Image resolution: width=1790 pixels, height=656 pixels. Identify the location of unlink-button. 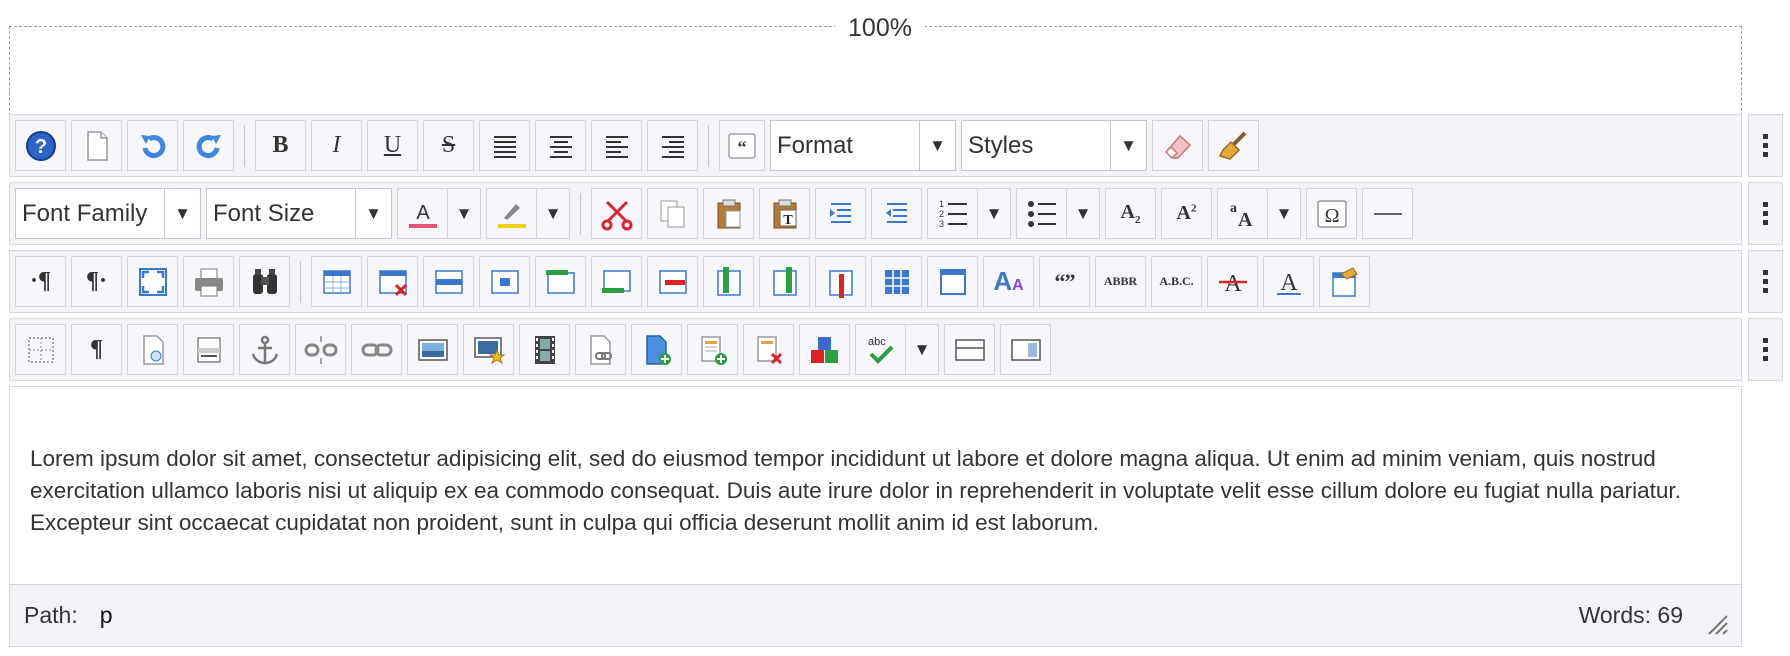
(320, 349).